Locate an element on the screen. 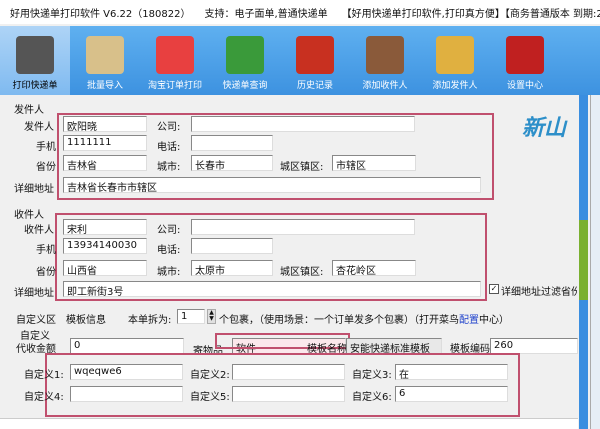 The image size is (600, 429). custom-field-label: 自定义2: is located at coordinates (210, 375).